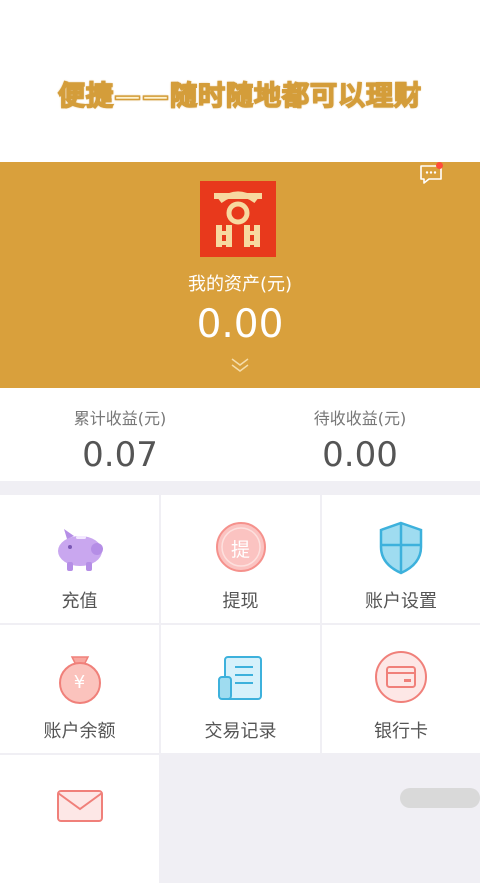 This screenshot has height=883, width=480. I want to click on withdraw-glyph: 提, so click(240, 550).